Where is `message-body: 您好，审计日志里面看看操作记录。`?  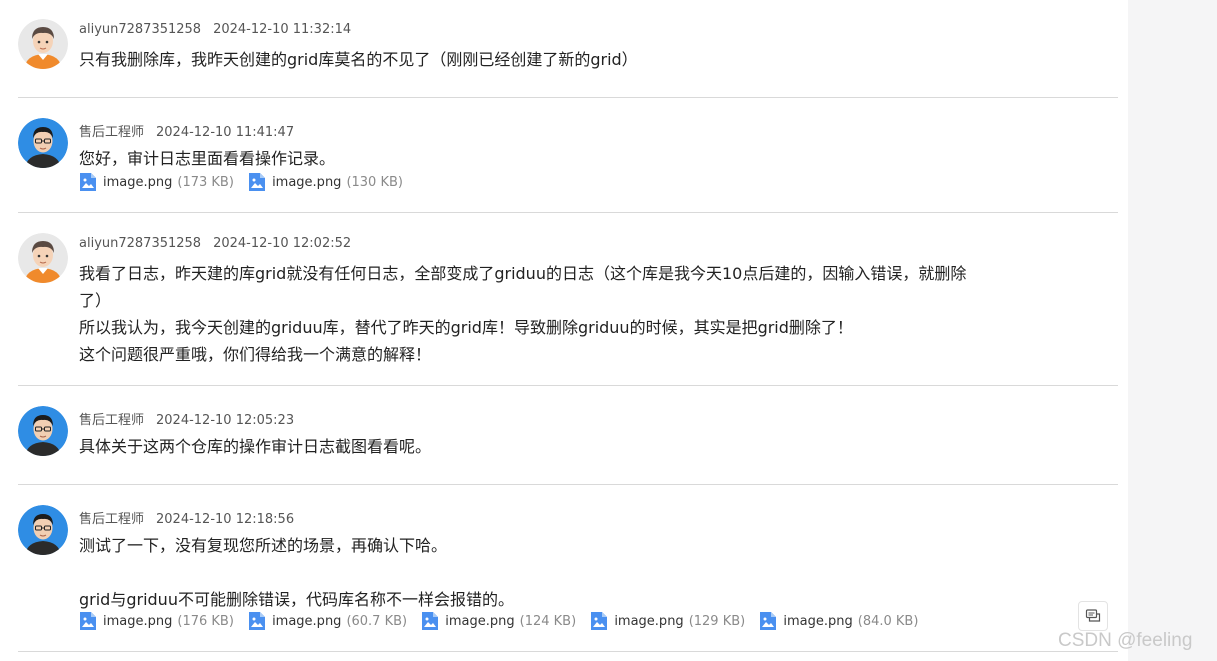
message-body: 您好，审计日志里面看看操作记录。 is located at coordinates (564, 158).